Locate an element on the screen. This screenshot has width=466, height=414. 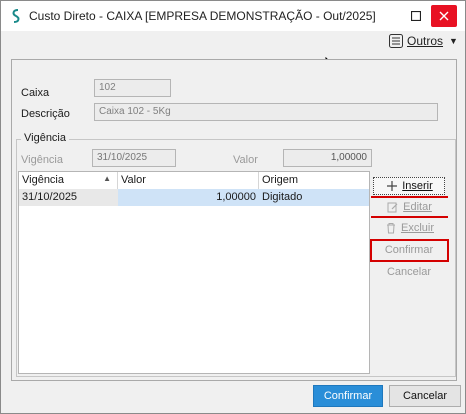
outros-menu-button: Outros ▼ is located at coordinates (423, 41).